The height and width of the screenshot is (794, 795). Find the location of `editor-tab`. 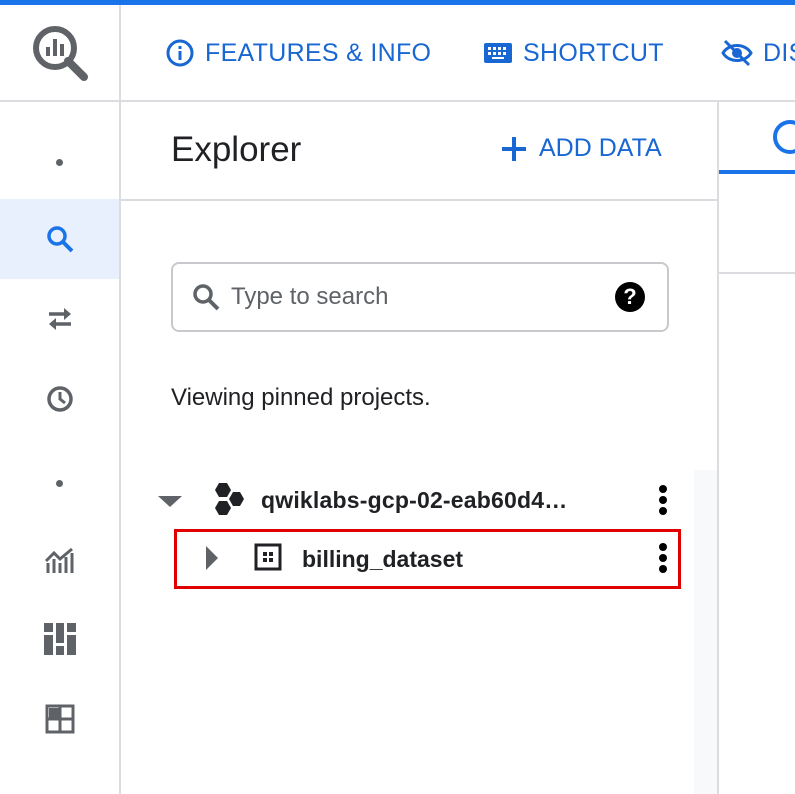

editor-tab is located at coordinates (757, 138).